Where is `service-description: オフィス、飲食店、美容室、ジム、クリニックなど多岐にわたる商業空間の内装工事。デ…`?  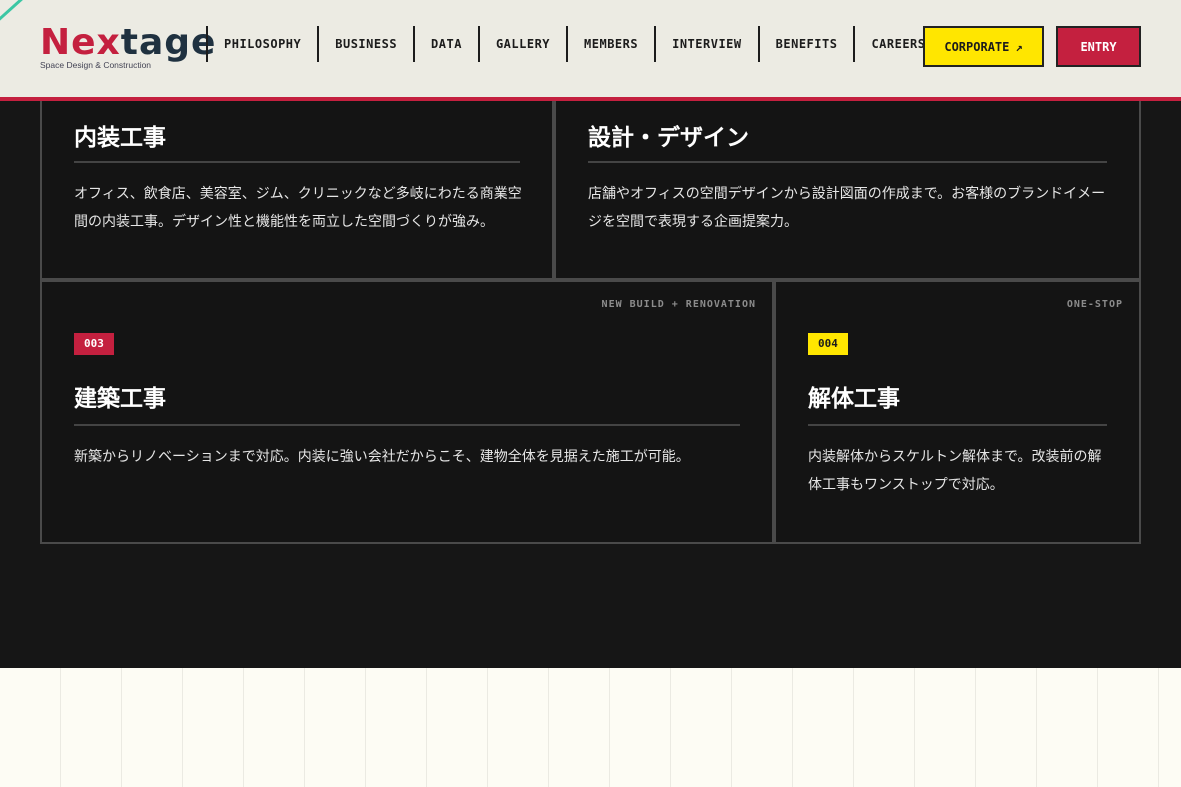
service-description: オフィス、飲食店、美容室、ジム、クリニックなど多岐にわたる商業空間の内装工事。デ… is located at coordinates (298, 208).